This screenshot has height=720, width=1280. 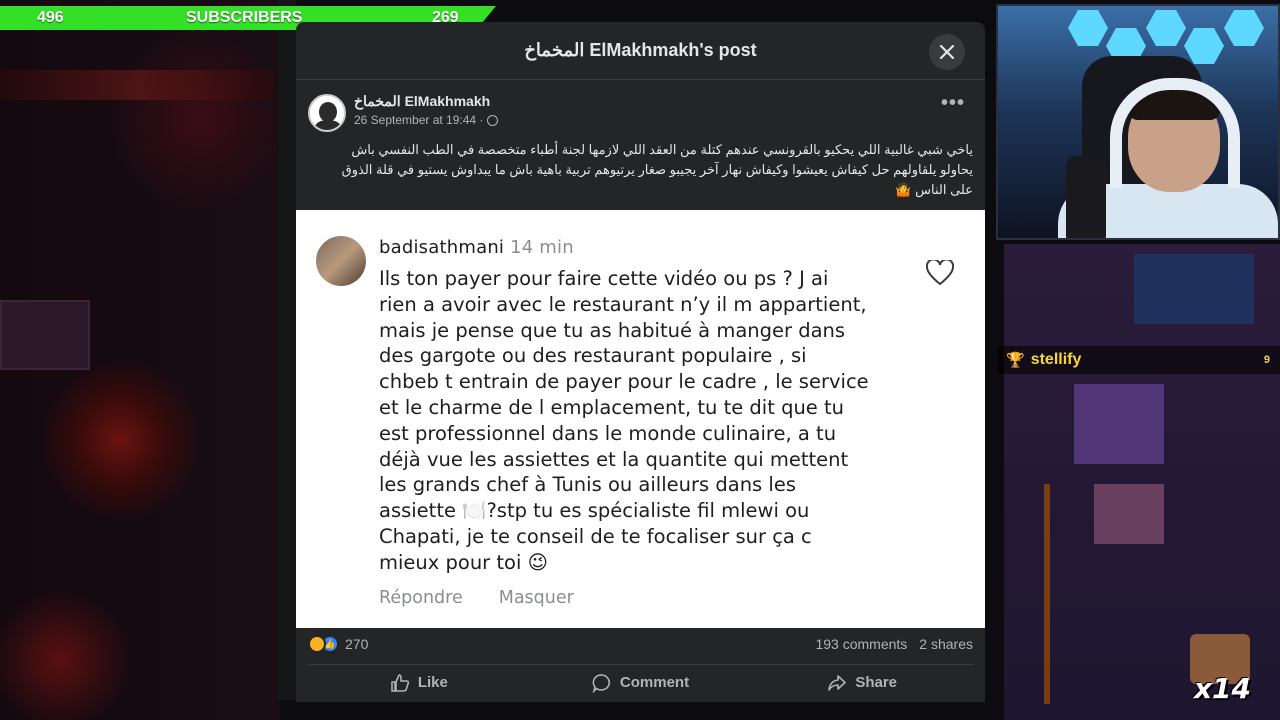 What do you see at coordinates (837, 682) in the screenshot?
I see `share-icon` at bounding box center [837, 682].